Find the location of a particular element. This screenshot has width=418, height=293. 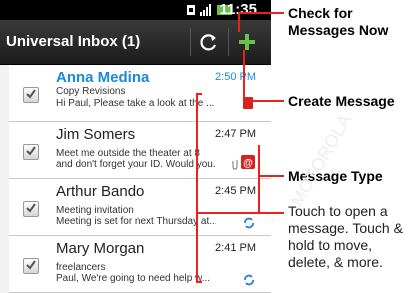

page-title: Universal Inbox (1) is located at coordinates (73, 41).